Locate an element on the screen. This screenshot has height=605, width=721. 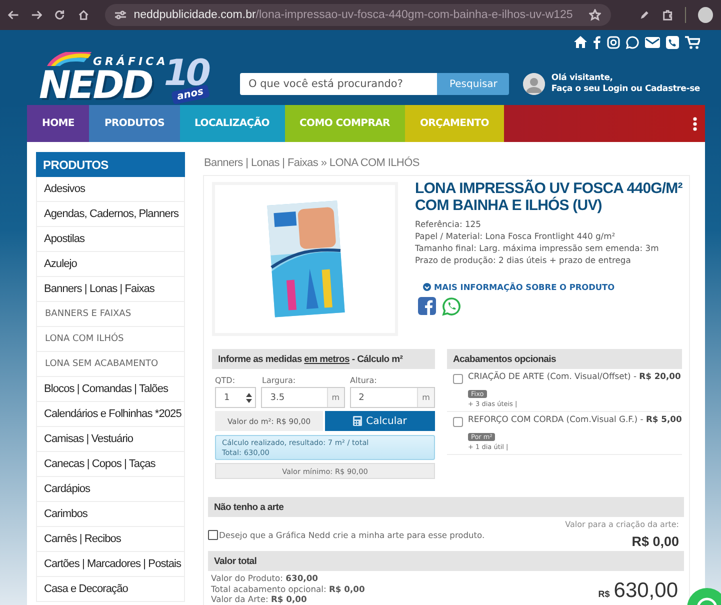
width-field: 3.5 m is located at coordinates (303, 397).